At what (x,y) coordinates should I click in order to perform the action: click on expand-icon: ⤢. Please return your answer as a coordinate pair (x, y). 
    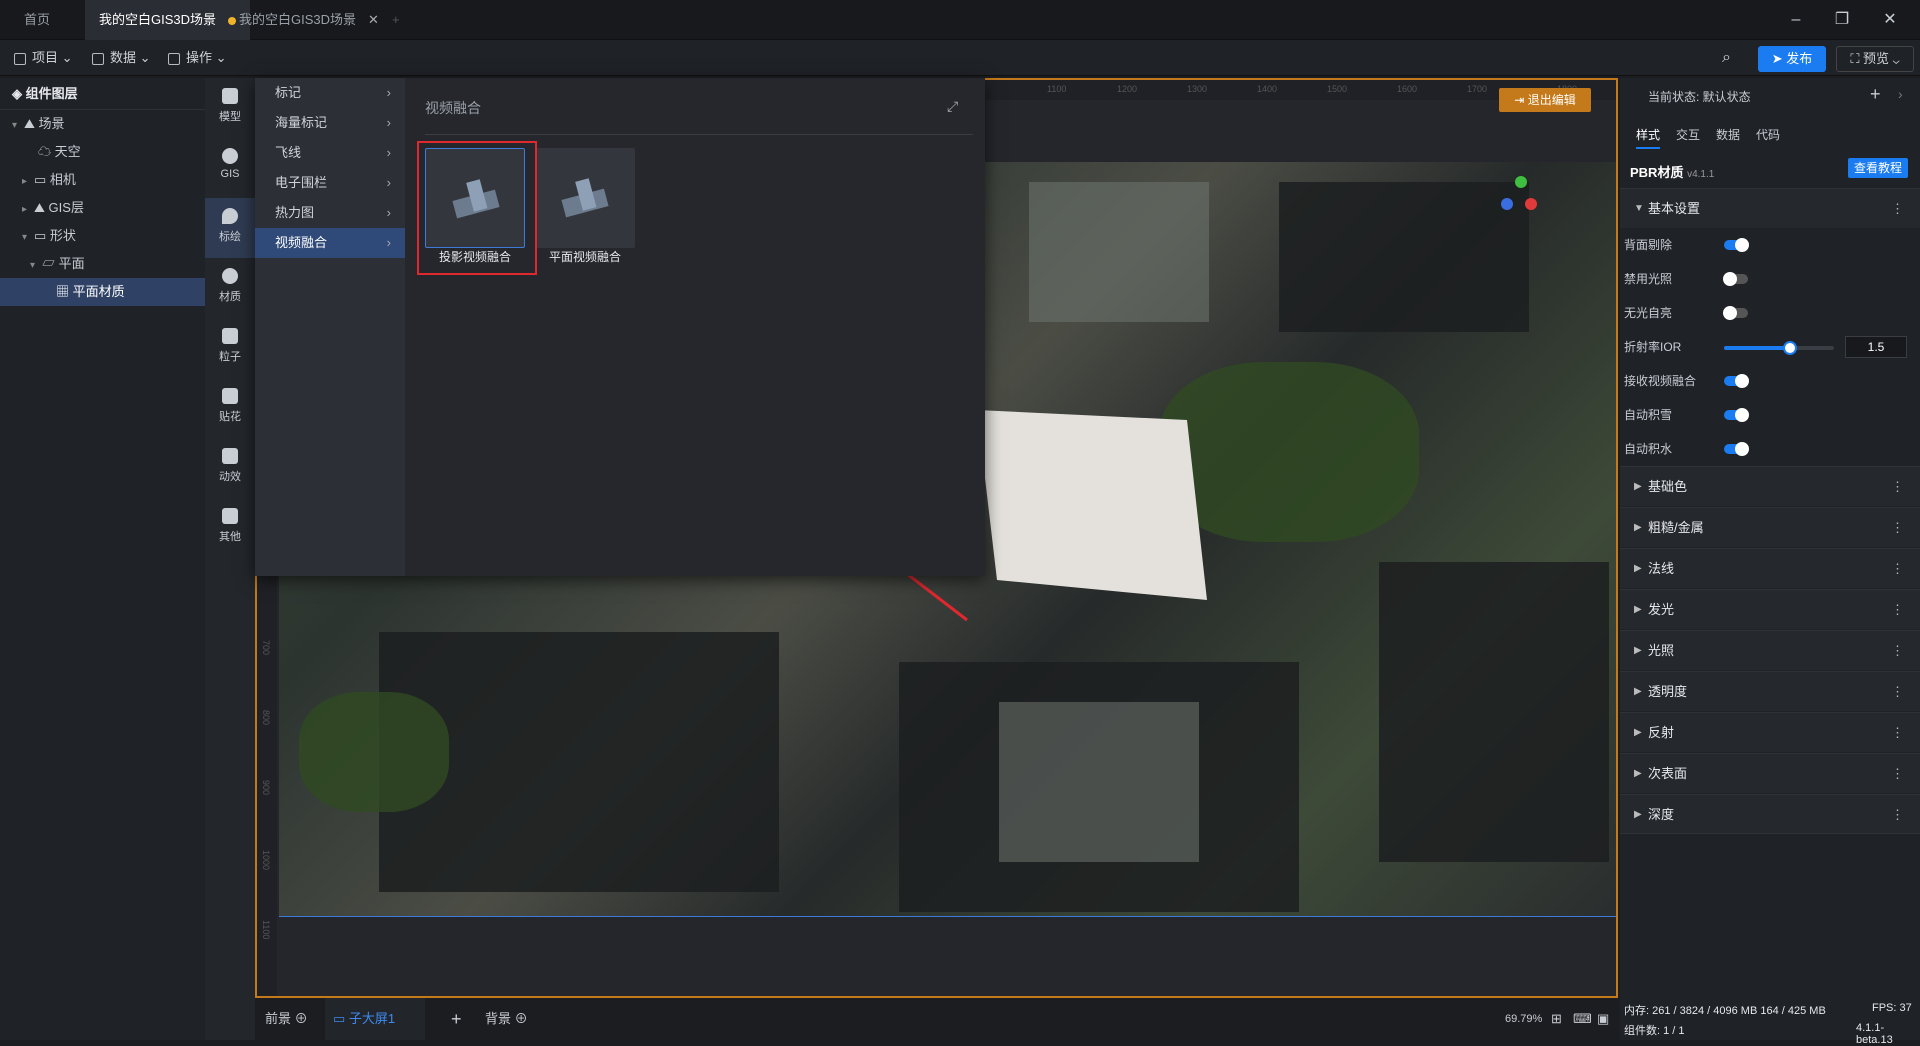
    Looking at the image, I should click on (952, 106).